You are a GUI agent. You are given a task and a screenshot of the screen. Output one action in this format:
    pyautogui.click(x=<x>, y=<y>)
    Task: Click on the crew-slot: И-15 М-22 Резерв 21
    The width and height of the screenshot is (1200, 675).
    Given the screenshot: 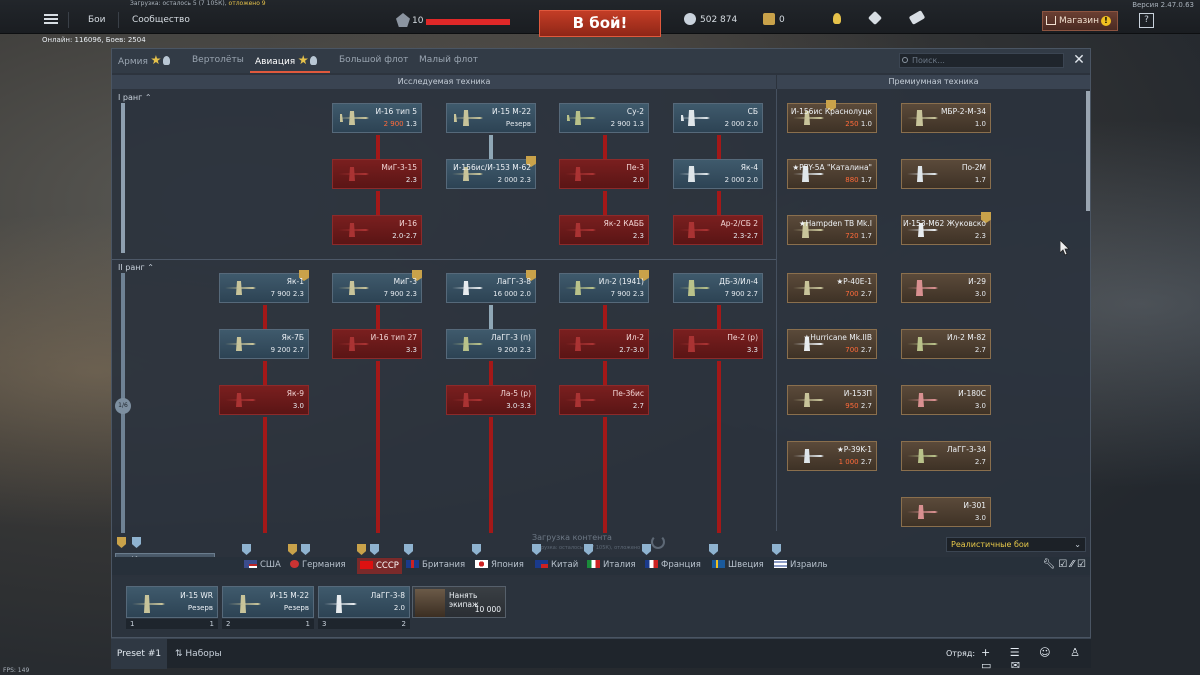 What is the action you would take?
    pyautogui.click(x=268, y=606)
    